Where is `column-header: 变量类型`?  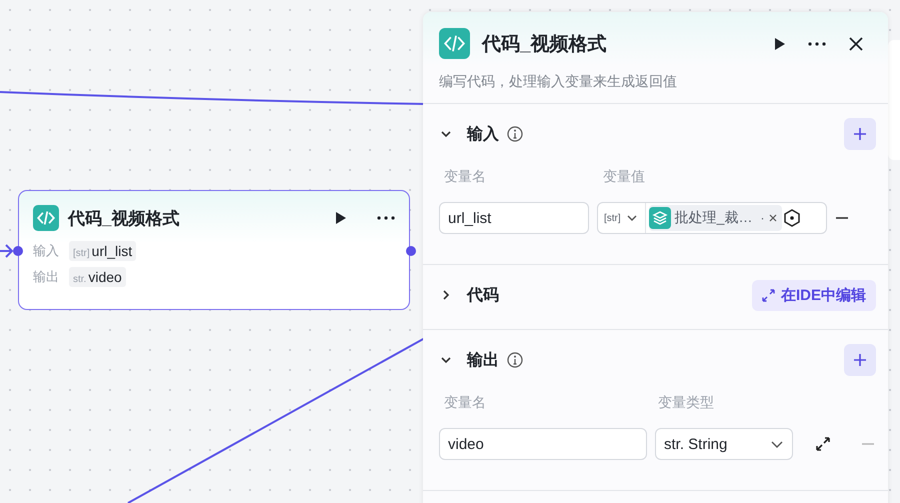
column-header: 变量类型 is located at coordinates (686, 403).